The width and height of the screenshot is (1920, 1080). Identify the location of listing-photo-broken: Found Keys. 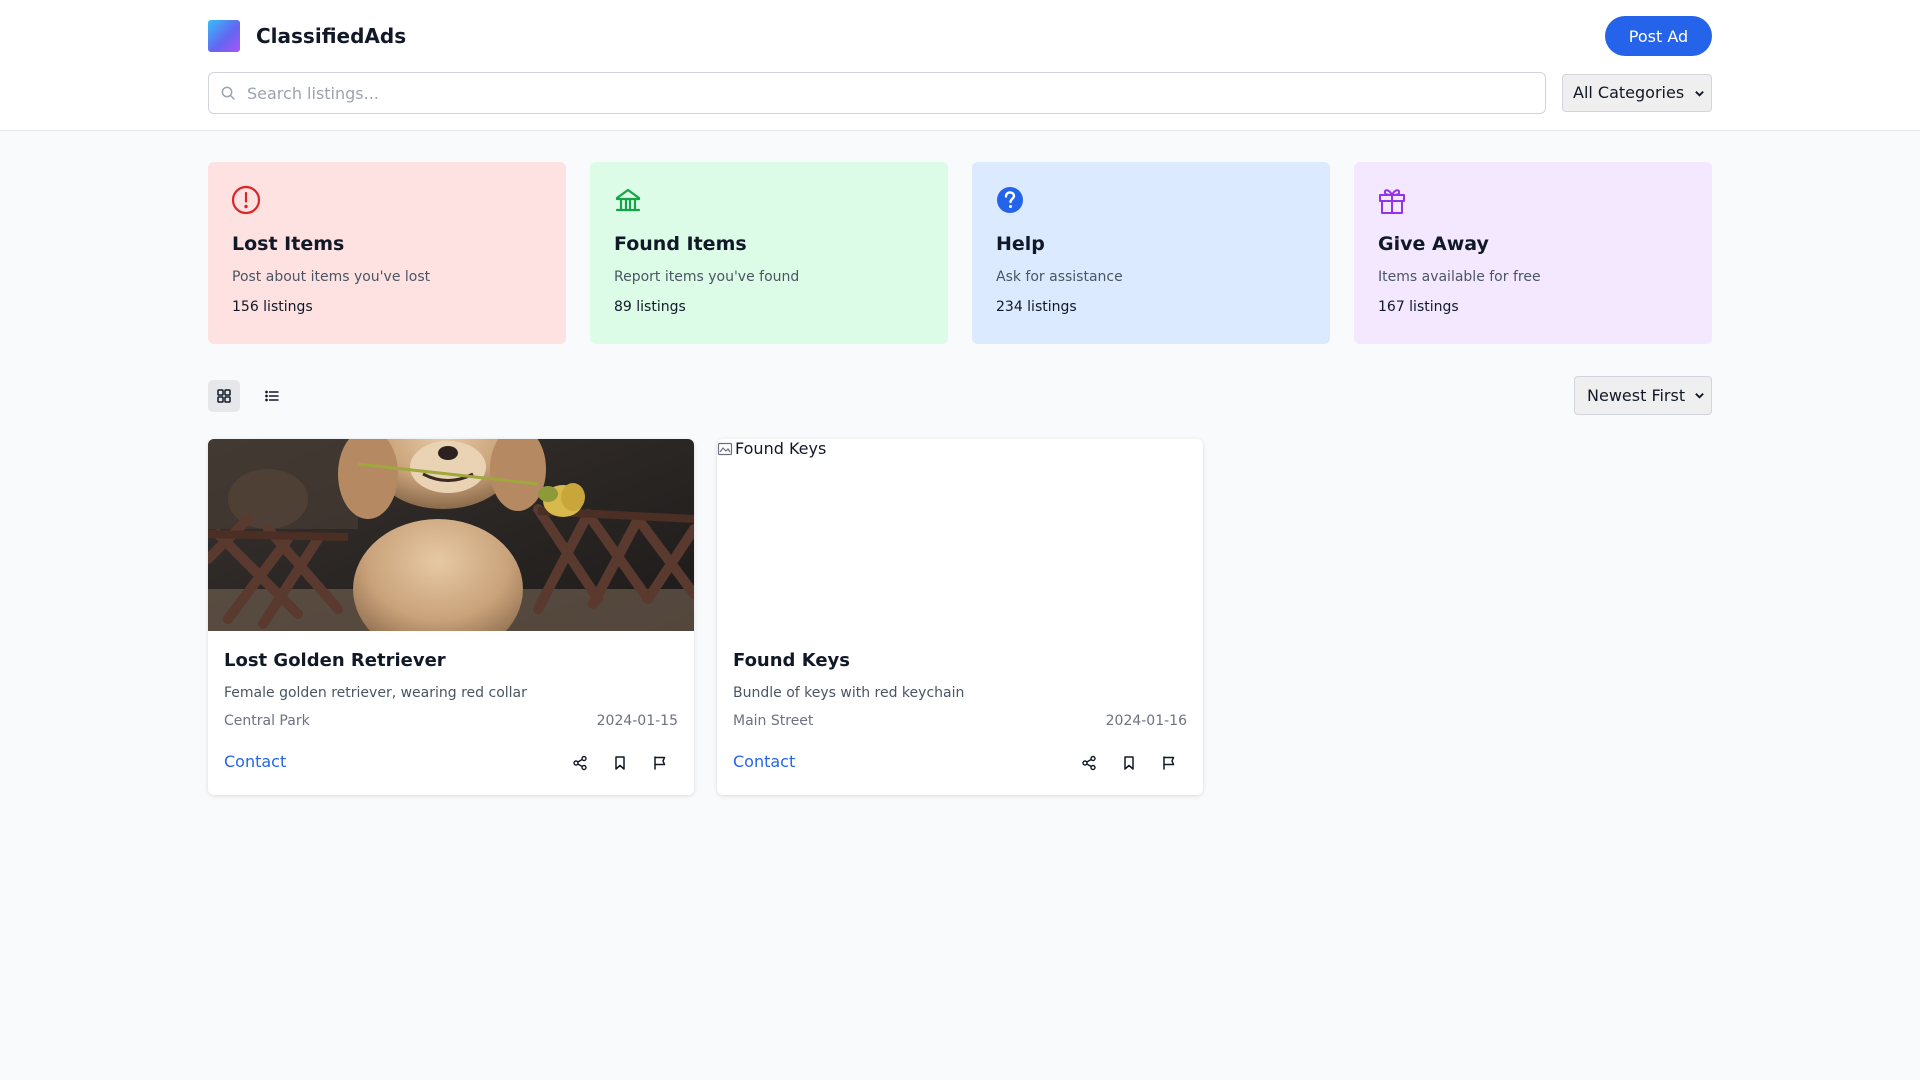
(960, 535).